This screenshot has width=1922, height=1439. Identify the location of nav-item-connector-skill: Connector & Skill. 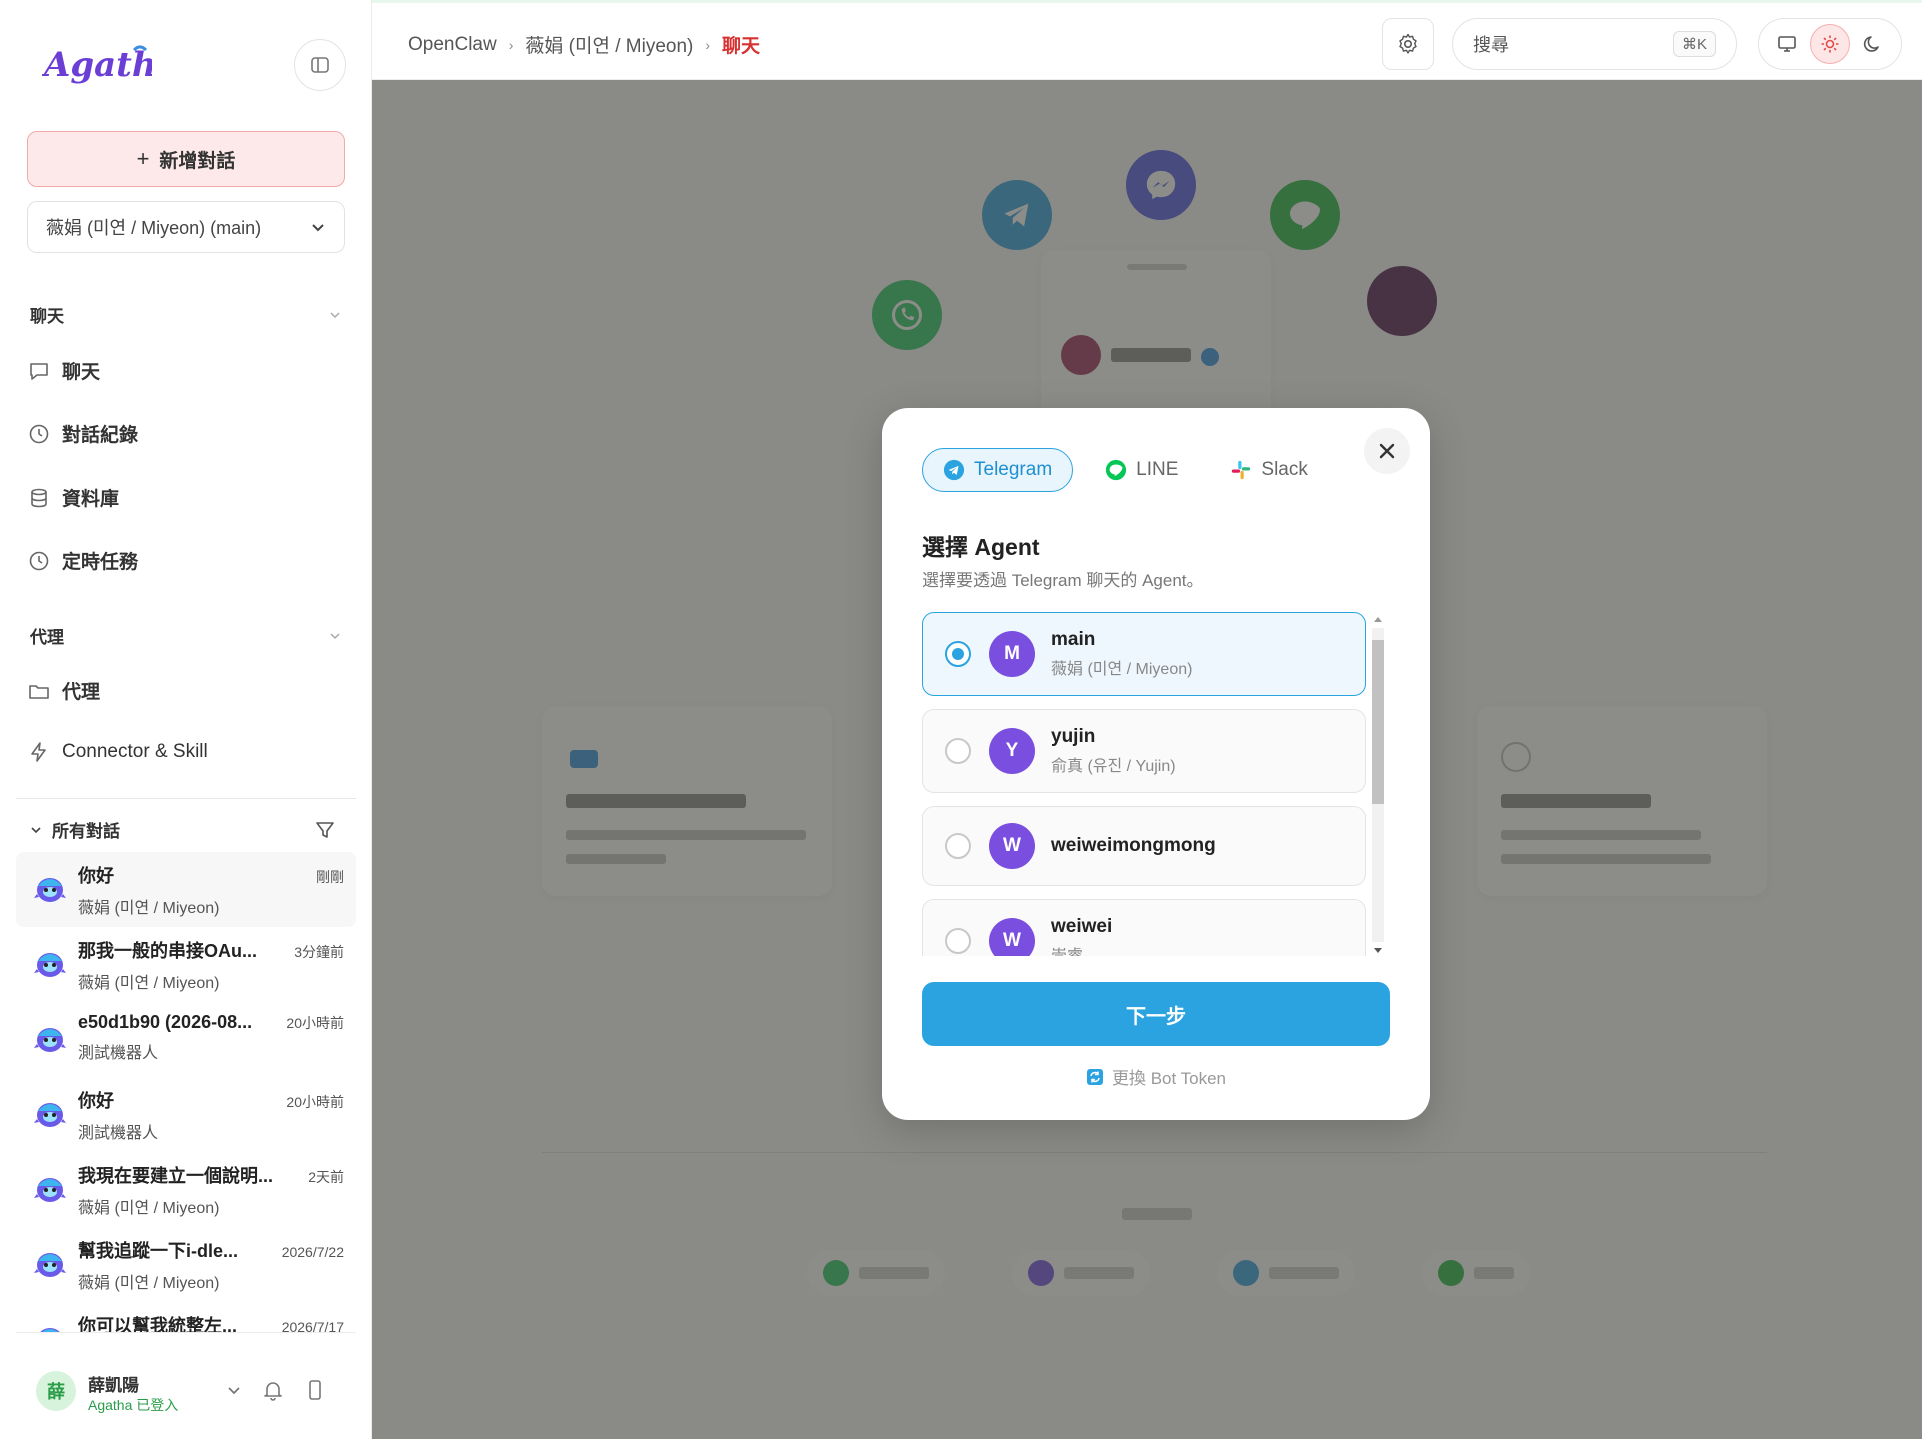
(118, 752).